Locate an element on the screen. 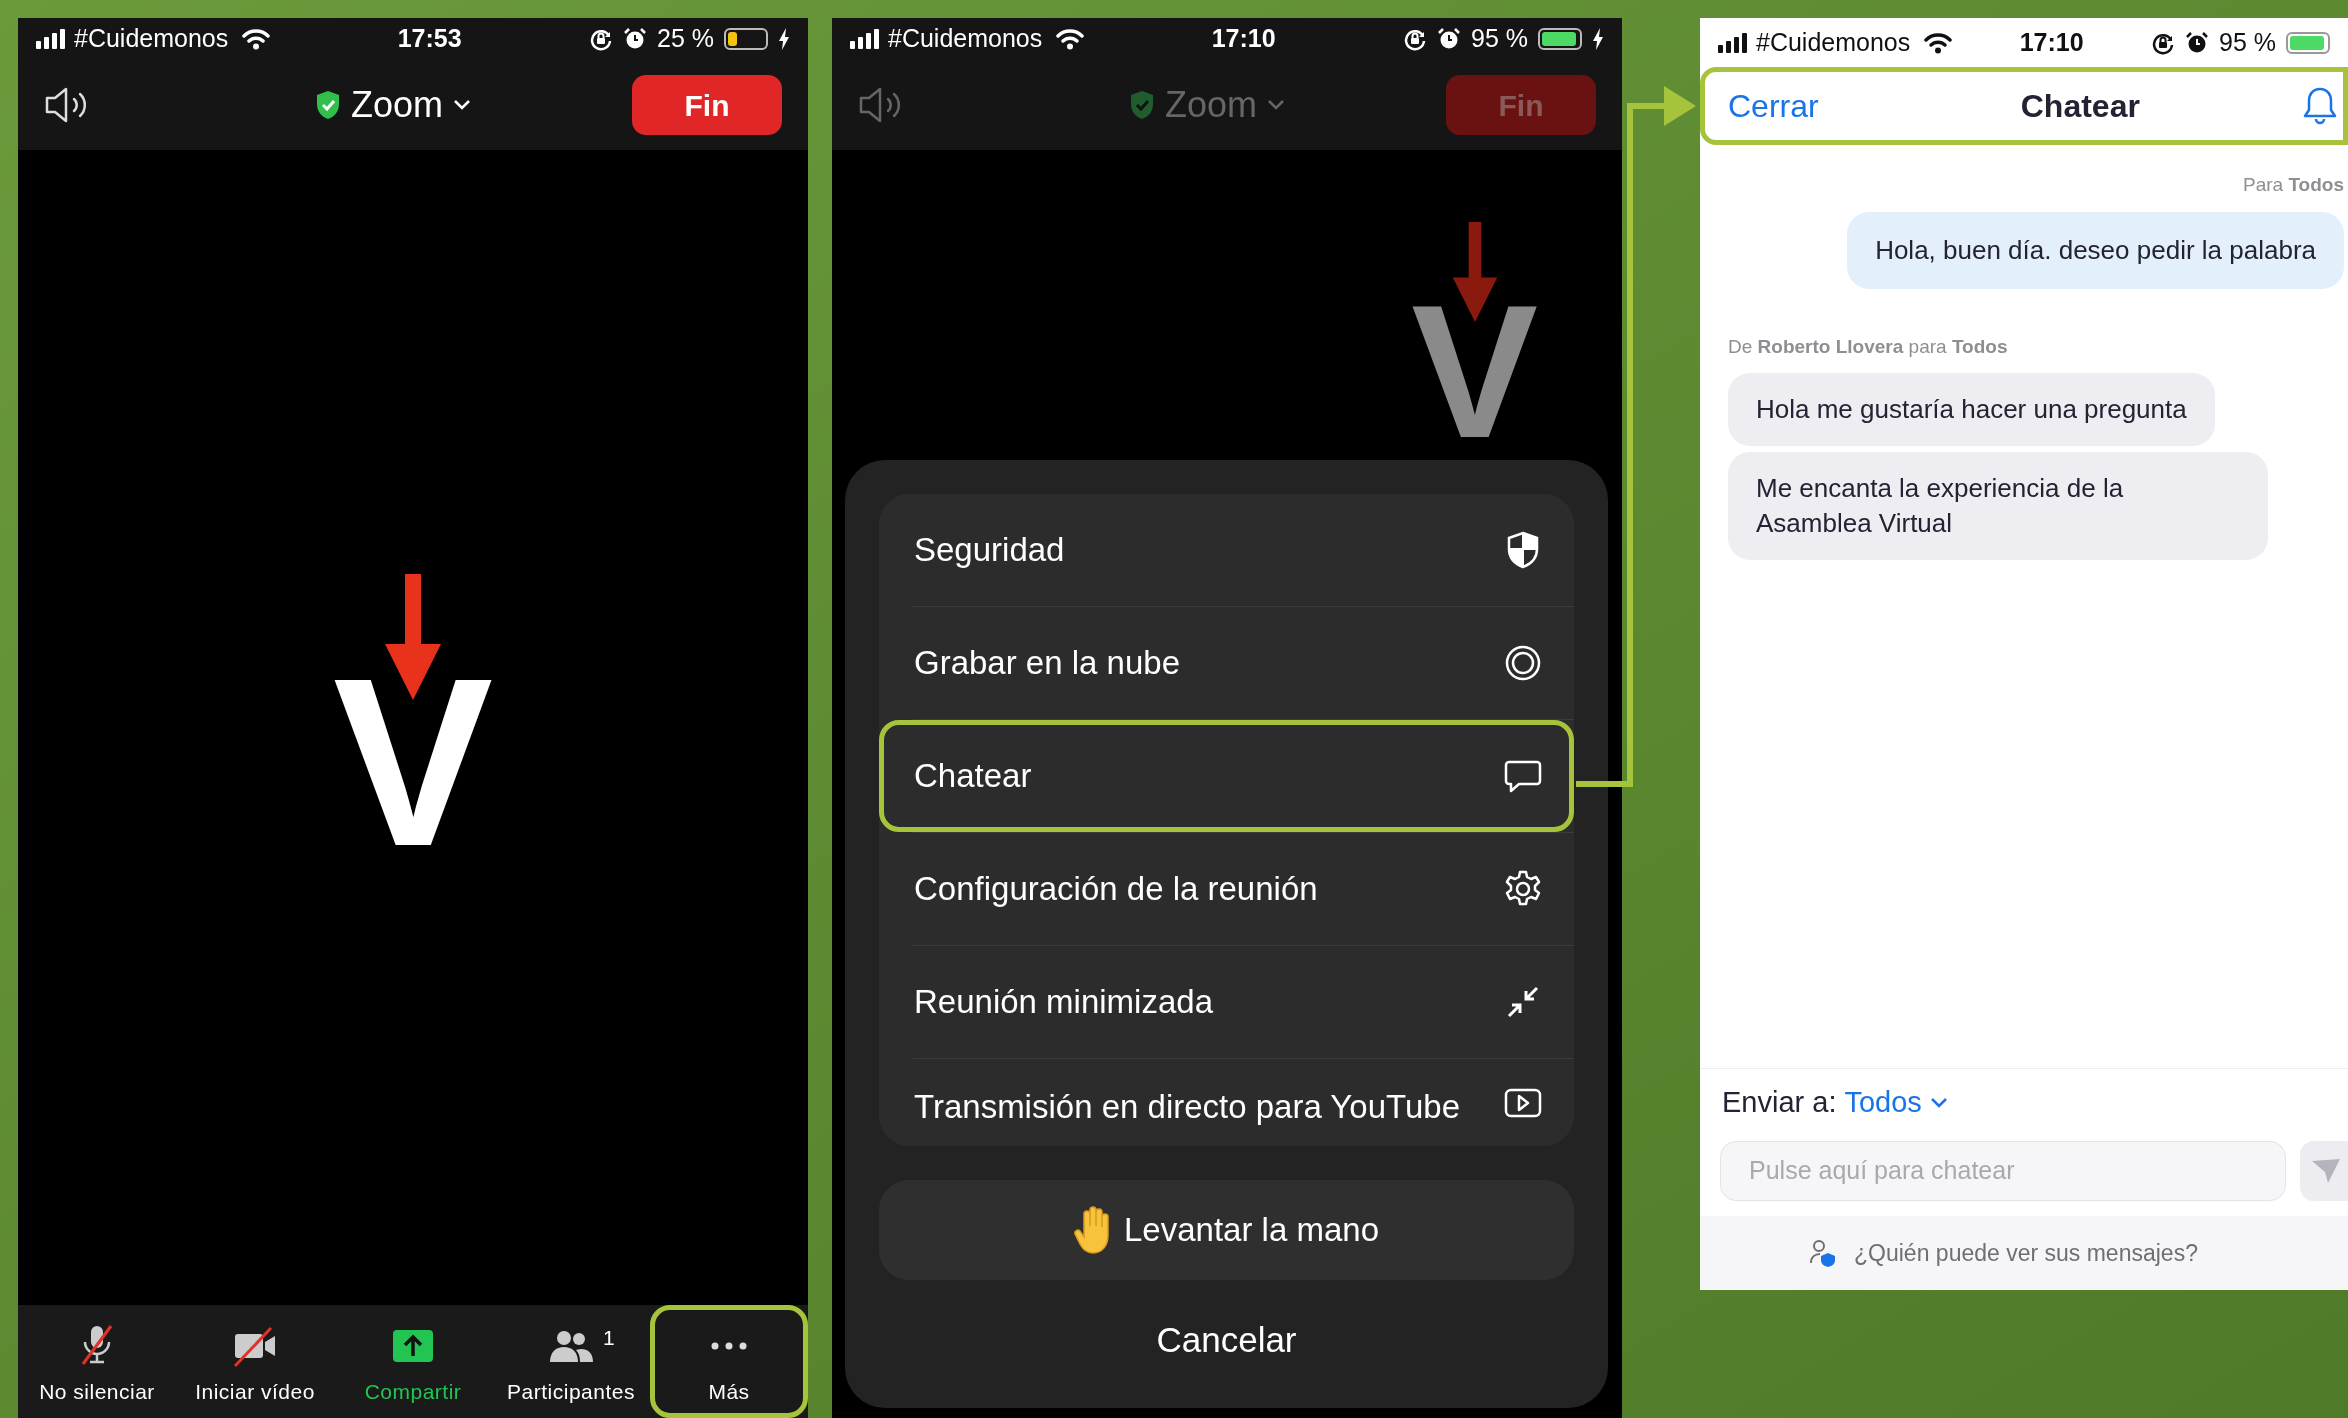 The height and width of the screenshot is (1418, 2348). message-meta: Para Todos is located at coordinates (2293, 185).